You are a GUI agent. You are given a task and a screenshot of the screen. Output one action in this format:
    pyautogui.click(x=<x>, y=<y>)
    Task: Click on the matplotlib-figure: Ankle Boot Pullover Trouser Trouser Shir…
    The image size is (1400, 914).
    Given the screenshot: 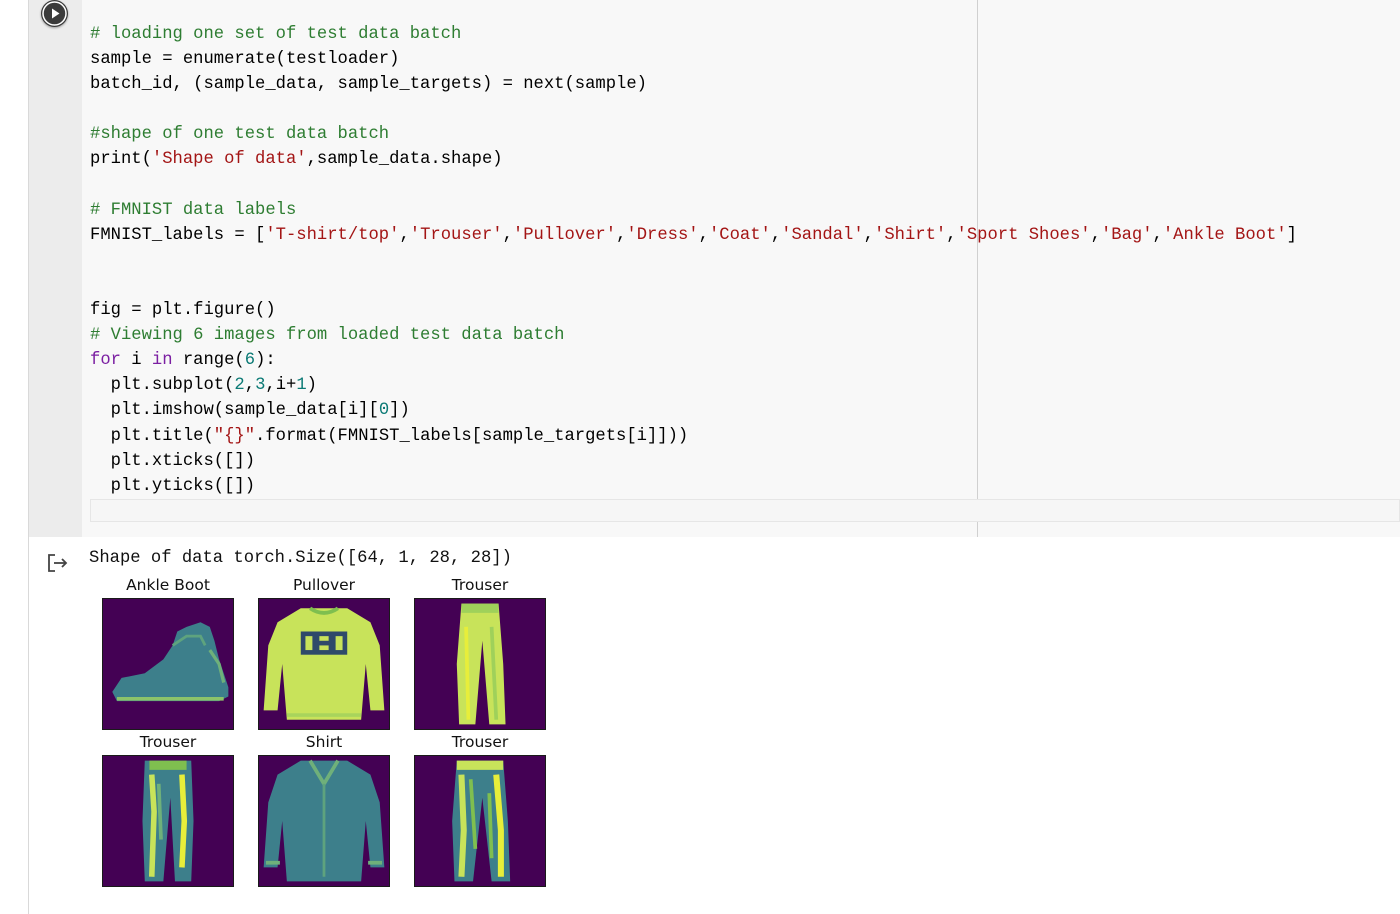 What is the action you would take?
    pyautogui.click(x=327, y=735)
    